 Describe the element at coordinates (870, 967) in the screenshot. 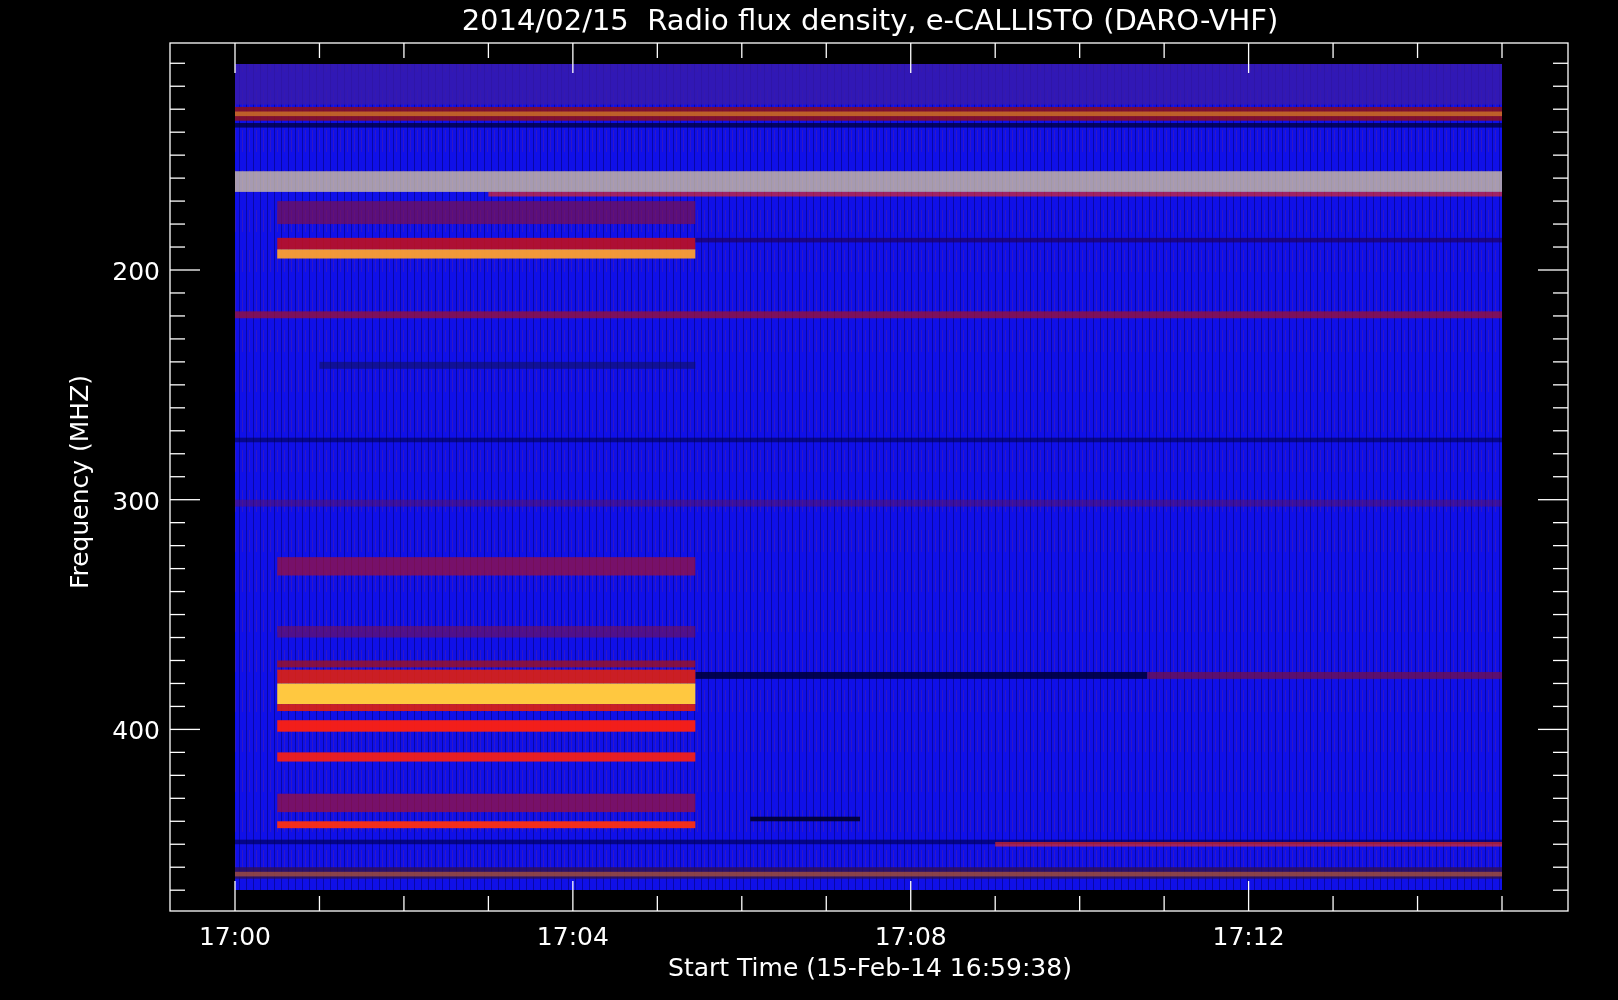

I see `x-axis-title: Start Time (15-Feb-14 16:59:38)` at that location.